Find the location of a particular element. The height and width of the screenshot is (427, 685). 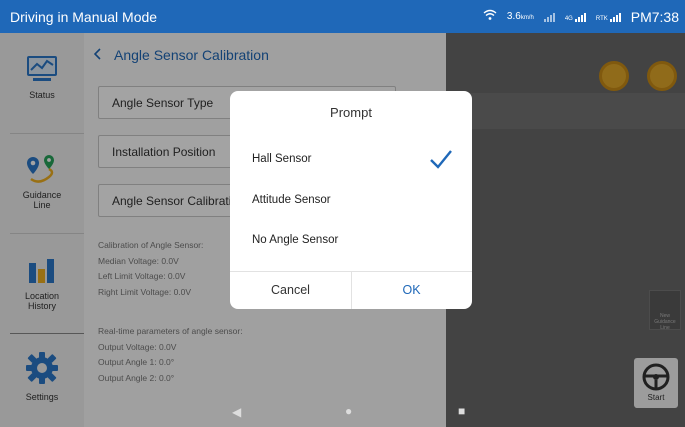

speed-readout: 3.6km/h is located at coordinates (520, 16).